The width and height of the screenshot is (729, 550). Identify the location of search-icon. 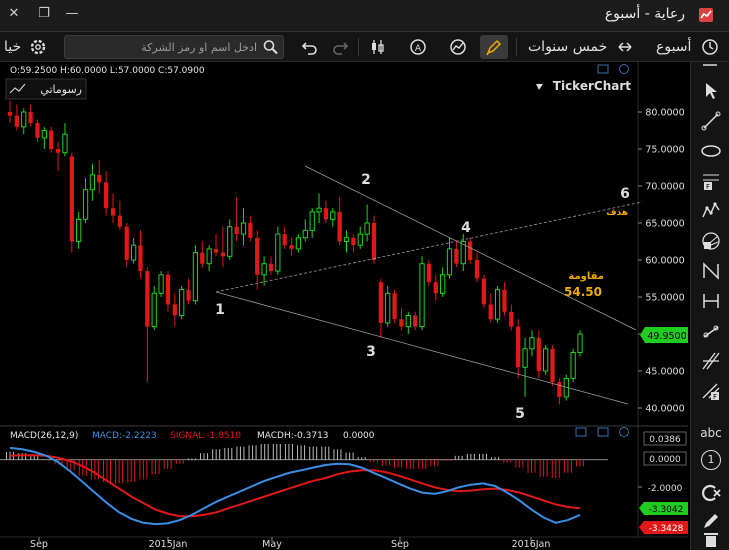
(271, 47).